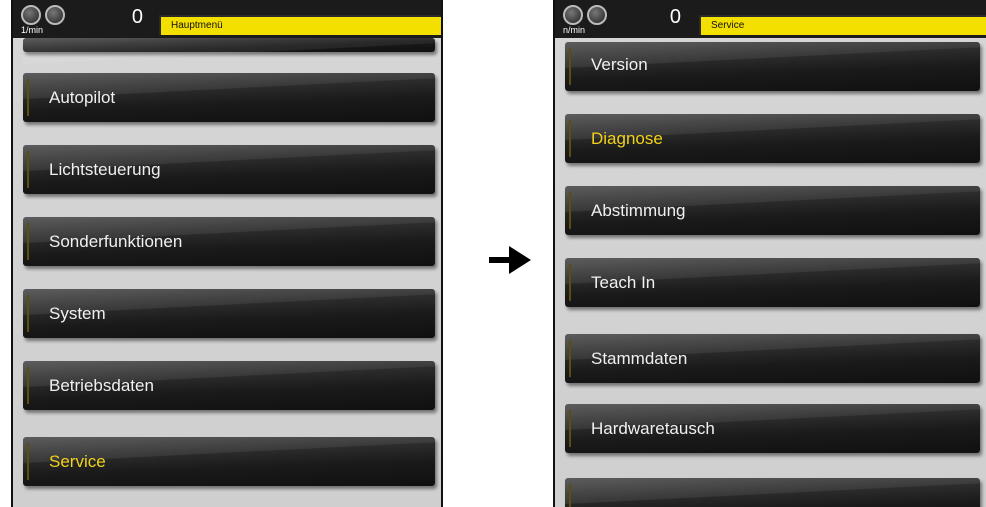 The image size is (986, 507). I want to click on menu-item-version: Version, so click(772, 66).